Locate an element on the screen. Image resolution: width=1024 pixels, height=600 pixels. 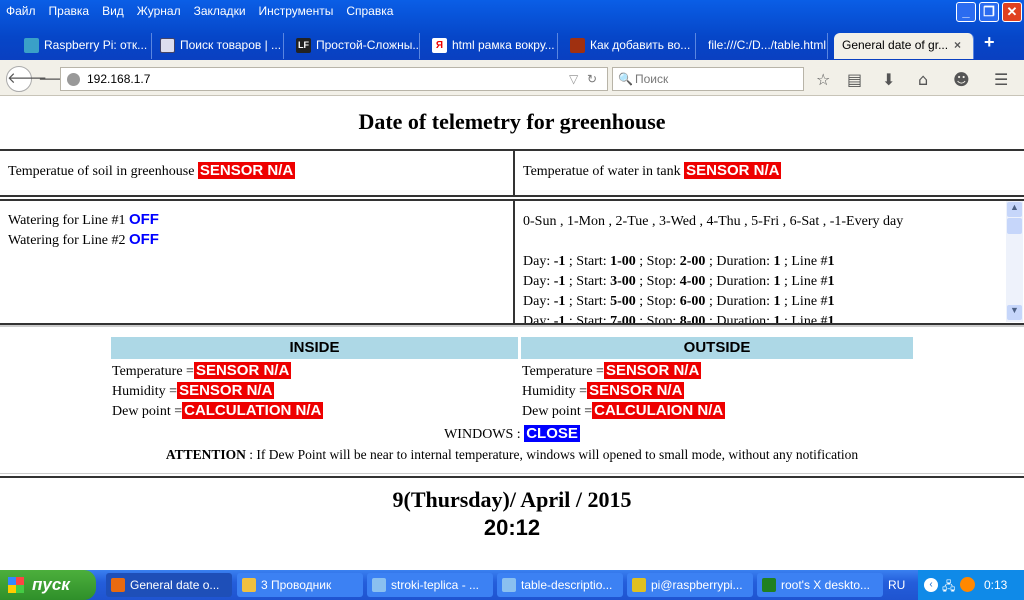
close-tab-icon: × is located at coordinates (957, 45).